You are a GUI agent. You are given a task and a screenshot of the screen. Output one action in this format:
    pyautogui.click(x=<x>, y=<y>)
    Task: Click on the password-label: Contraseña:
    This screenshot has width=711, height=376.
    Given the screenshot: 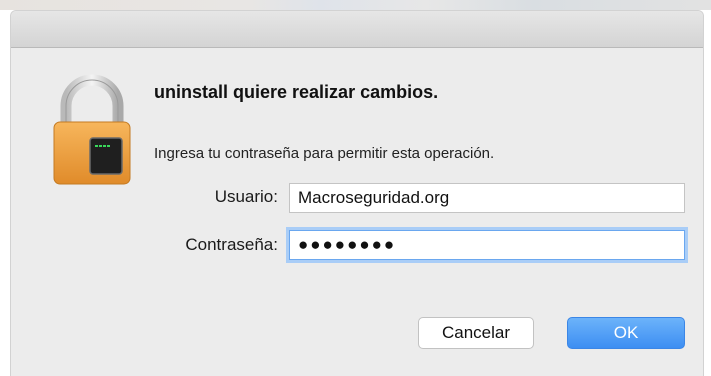 What is the action you would take?
    pyautogui.click(x=231, y=244)
    